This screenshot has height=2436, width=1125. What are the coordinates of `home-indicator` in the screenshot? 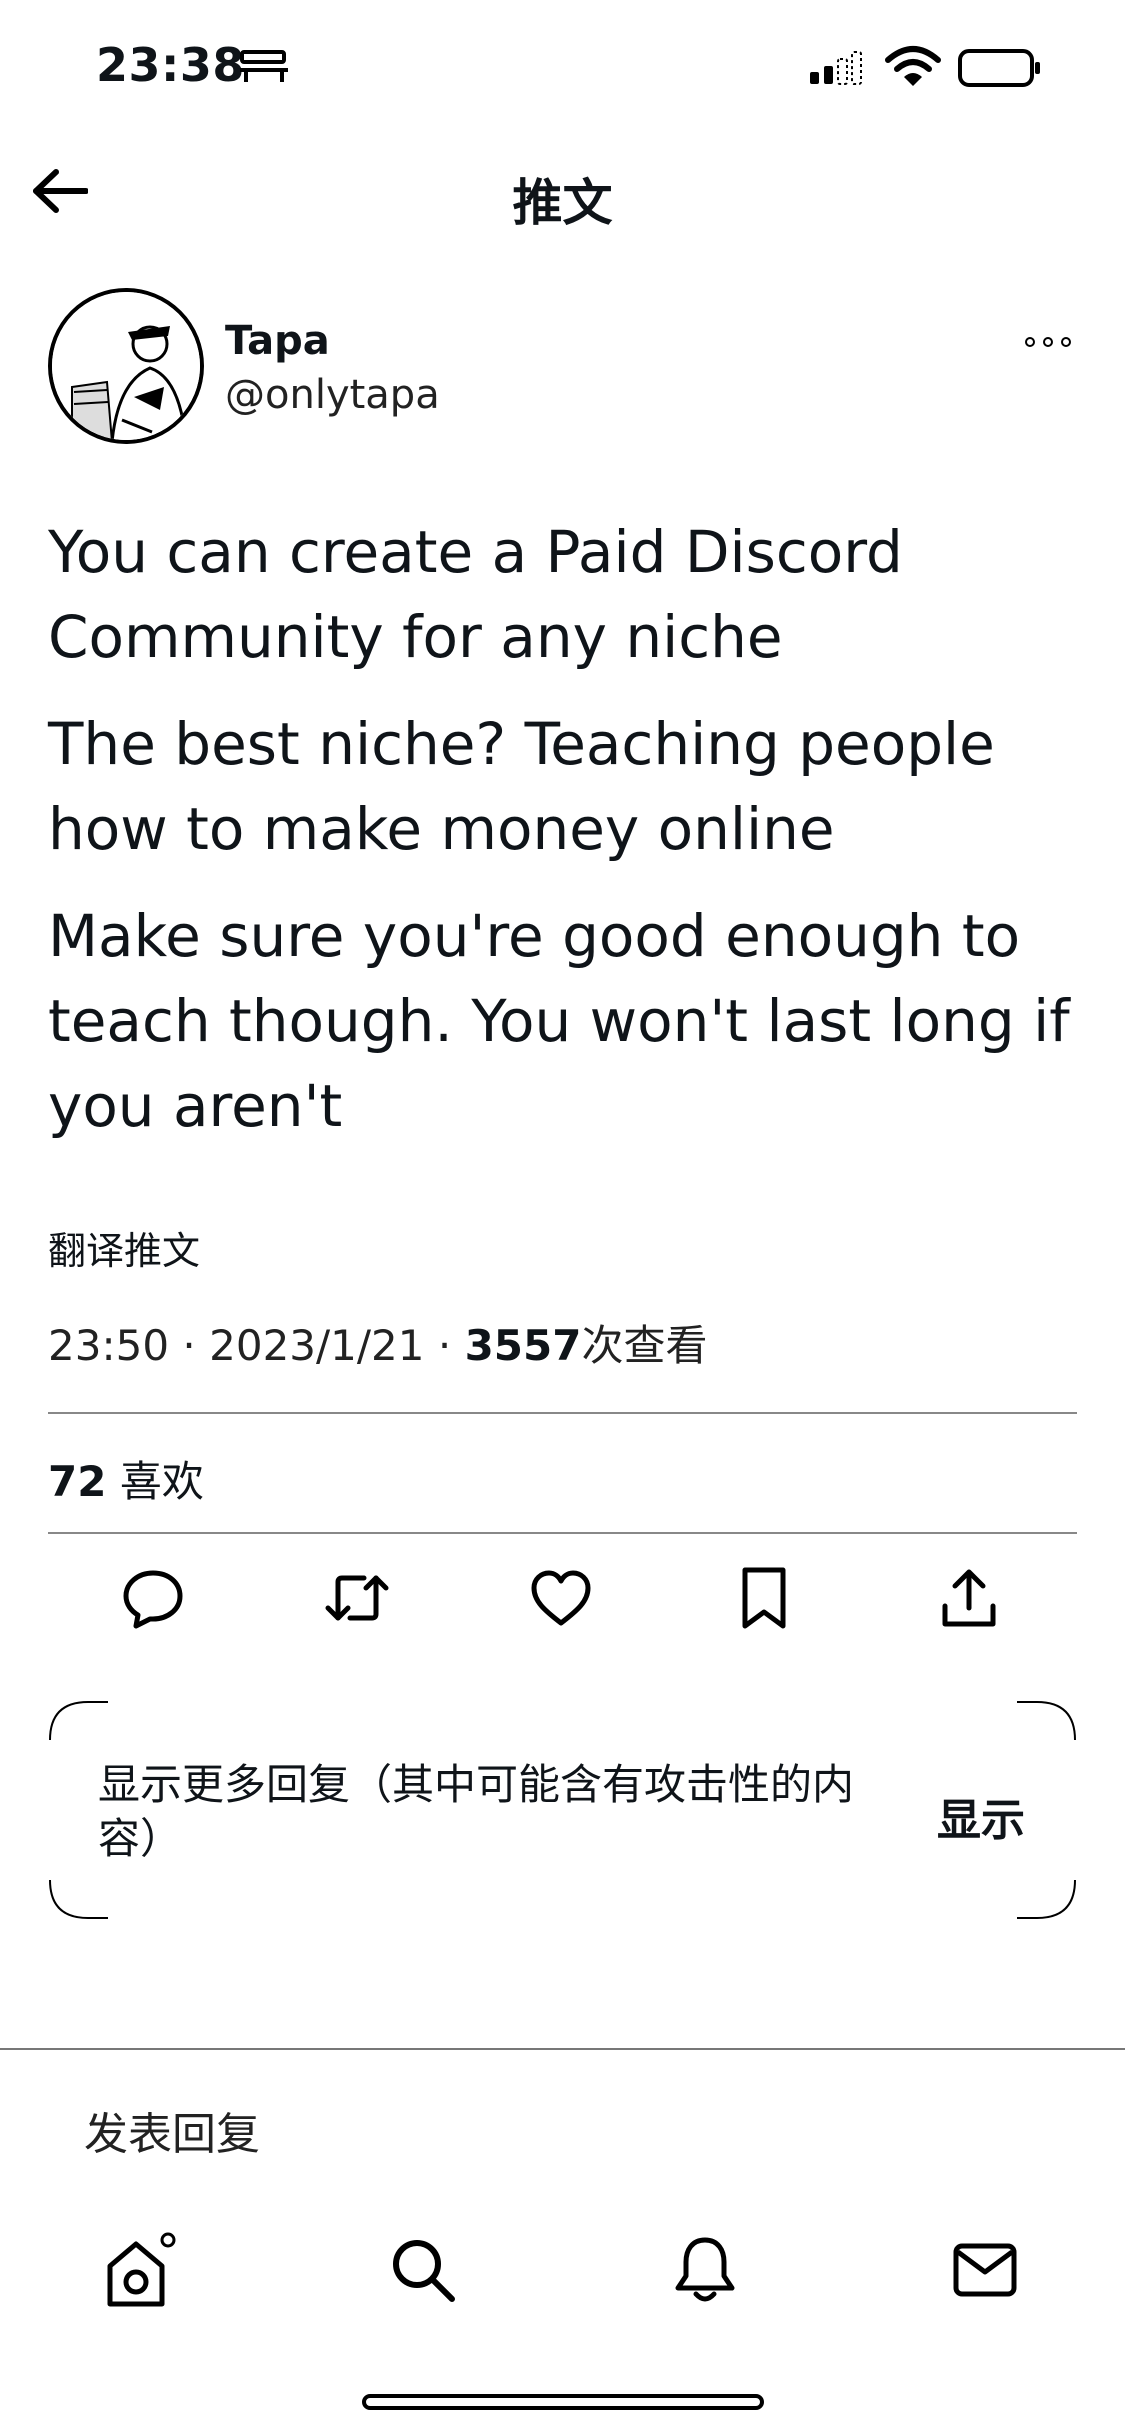 It's located at (563, 2402).